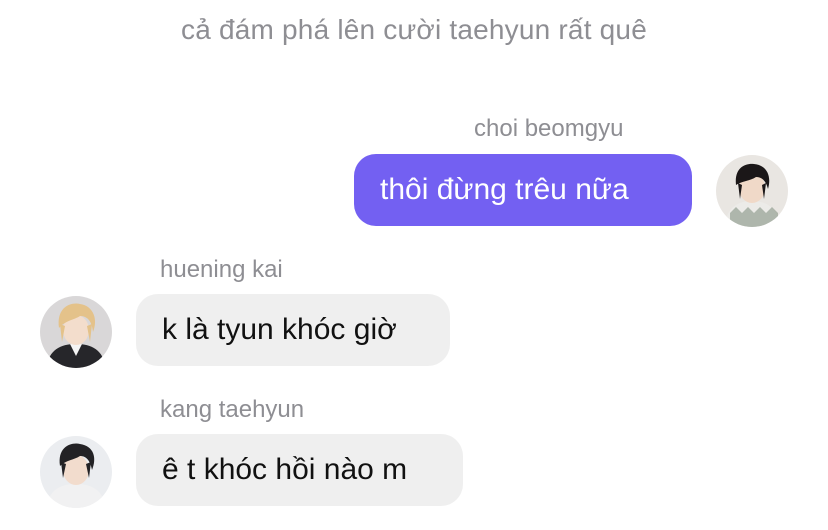 The image size is (828, 530). Describe the element at coordinates (549, 128) in the screenshot. I see `sender-name-beomgyu: choi beomgyu` at that location.